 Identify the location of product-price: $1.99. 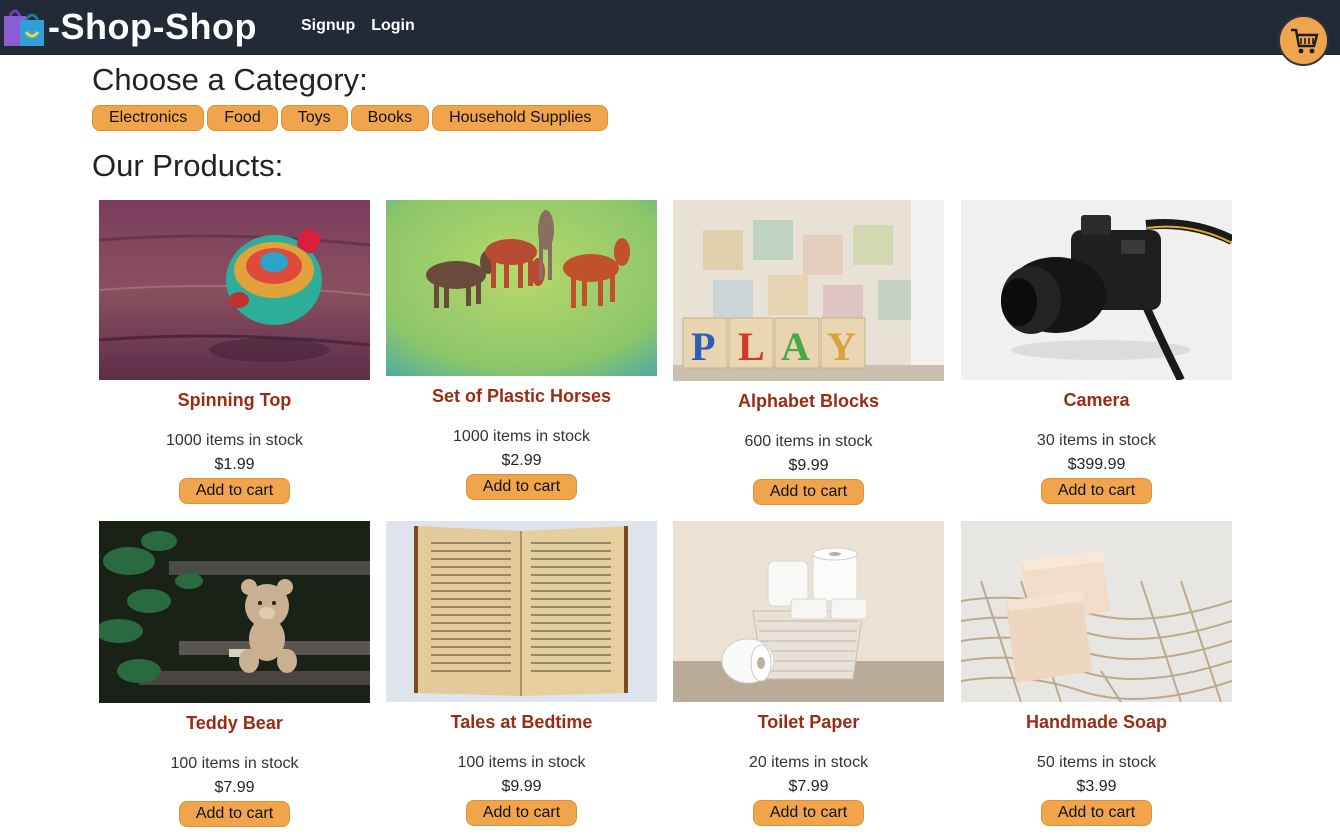
(234, 464).